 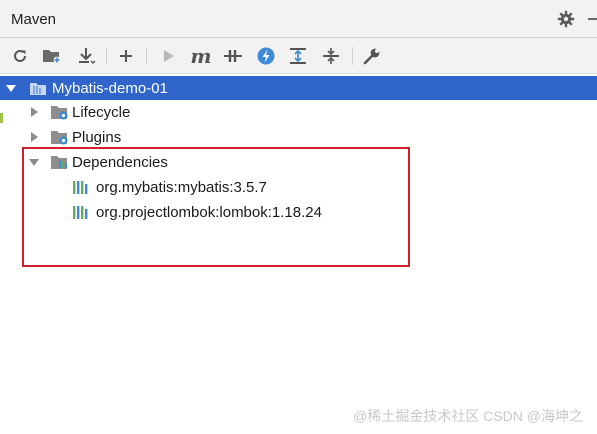 What do you see at coordinates (20, 56) in the screenshot?
I see `reload-icon` at bounding box center [20, 56].